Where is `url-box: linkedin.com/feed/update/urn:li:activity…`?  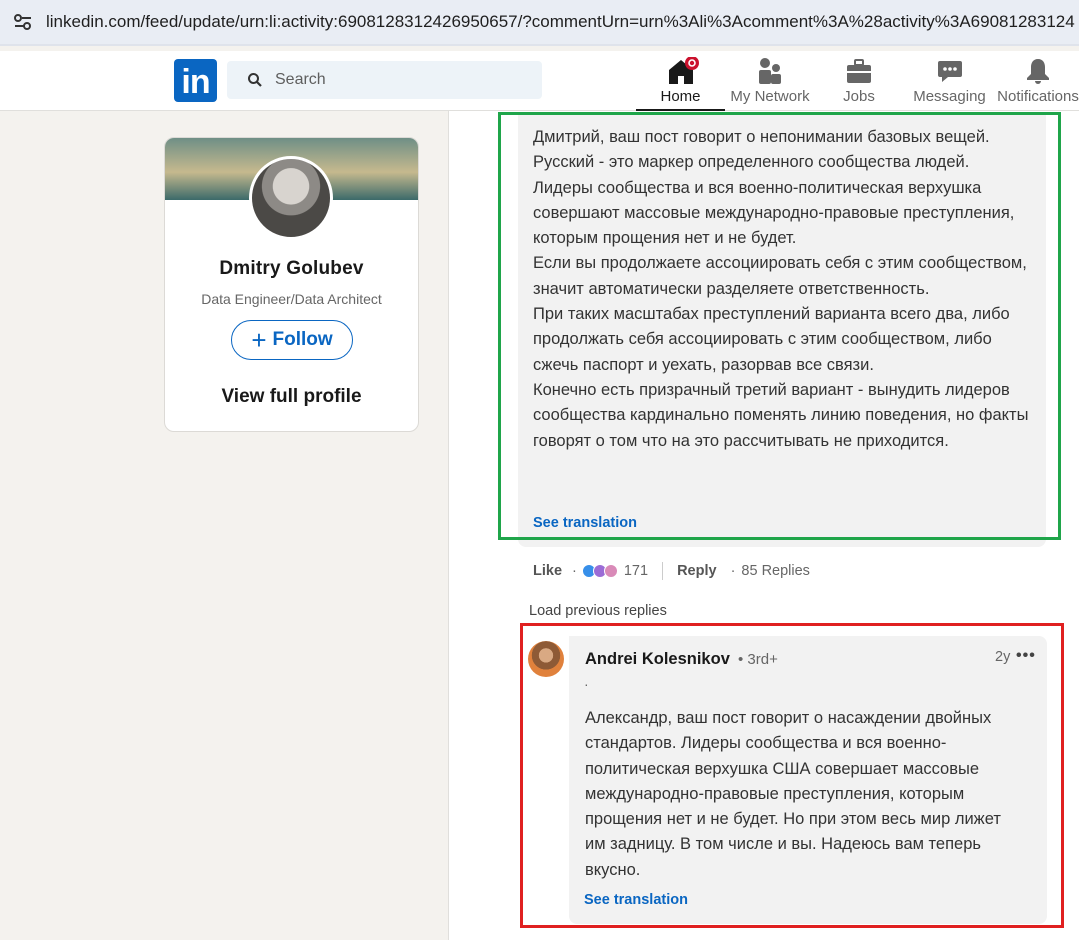
url-box: linkedin.com/feed/update/urn:li:activity… is located at coordinates (539, 22).